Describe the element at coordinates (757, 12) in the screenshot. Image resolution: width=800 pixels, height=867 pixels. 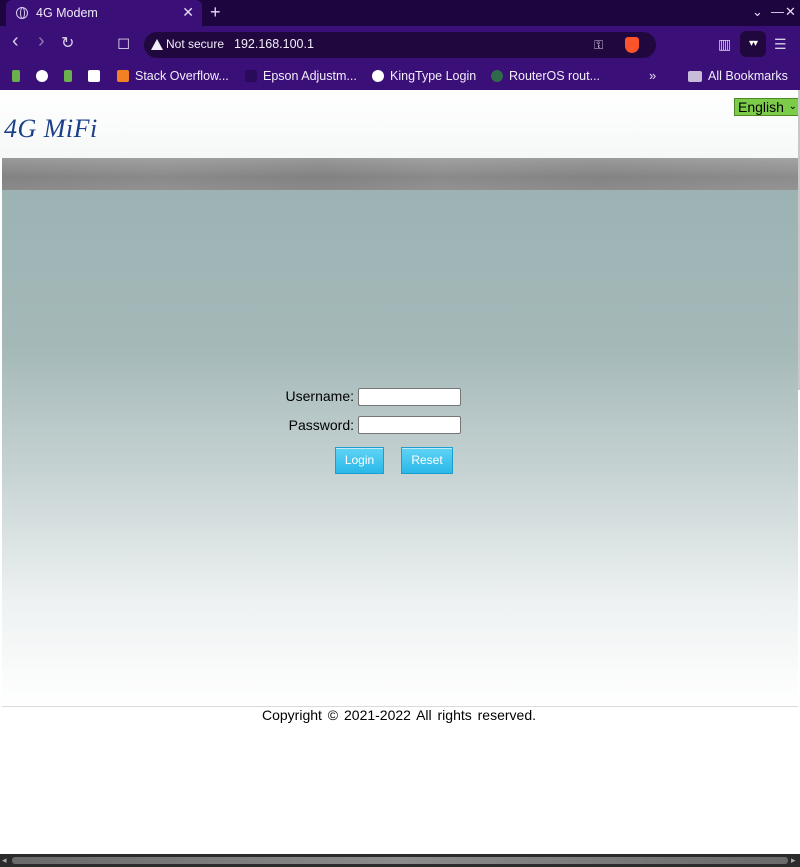
I see `tab-search-icon: ⌄` at that location.